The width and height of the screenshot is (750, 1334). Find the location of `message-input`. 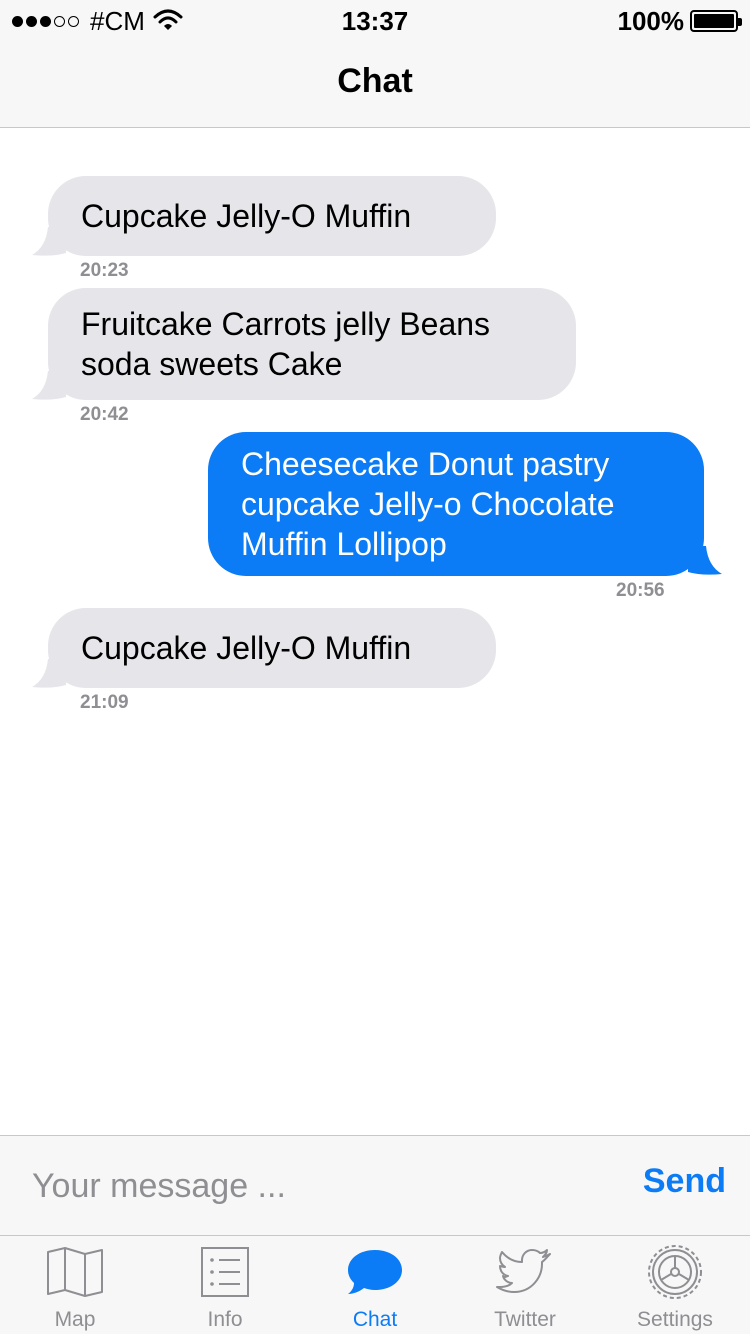

message-input is located at coordinates (312, 1186).